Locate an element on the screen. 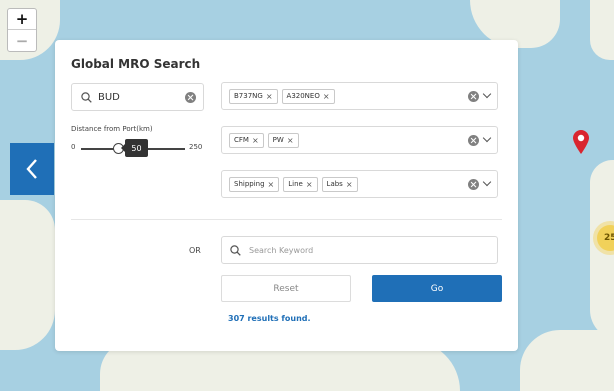  tag-label: PW is located at coordinates (278, 140).